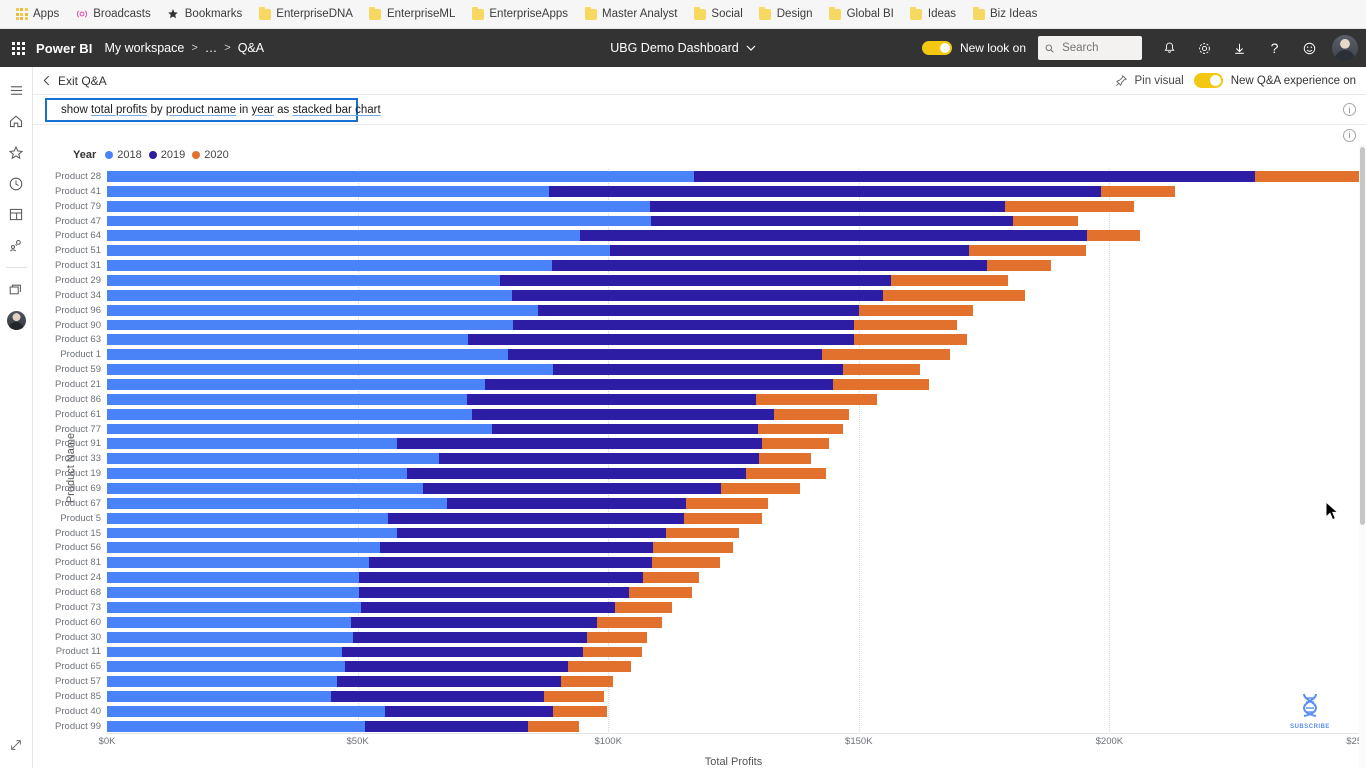 The image size is (1366, 768). Describe the element at coordinates (16, 214) in the screenshot. I see `apps-icon` at that location.